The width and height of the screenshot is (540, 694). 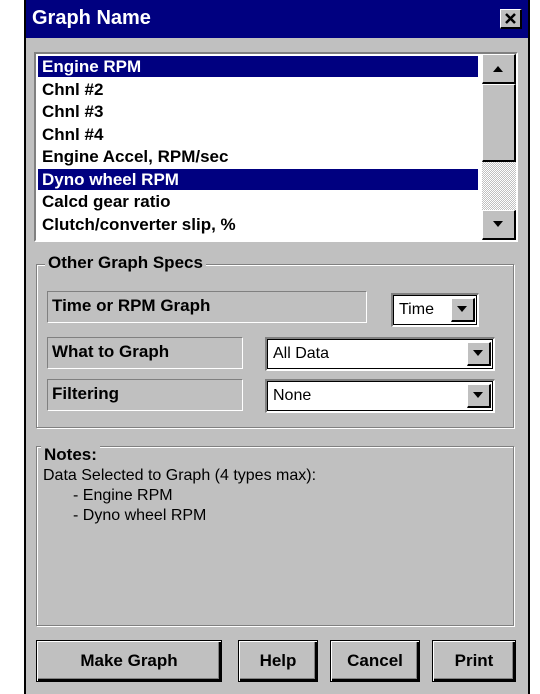 I want to click on list-item: Chnl #2, so click(x=258, y=89).